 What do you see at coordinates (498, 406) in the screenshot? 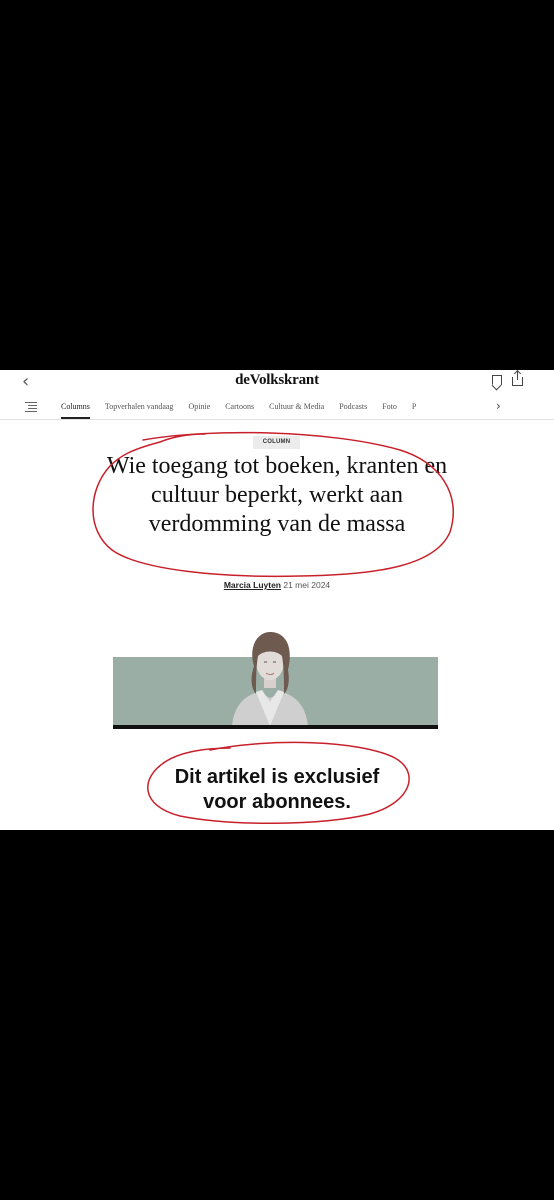
I see `chevron-right-icon: ›` at bounding box center [498, 406].